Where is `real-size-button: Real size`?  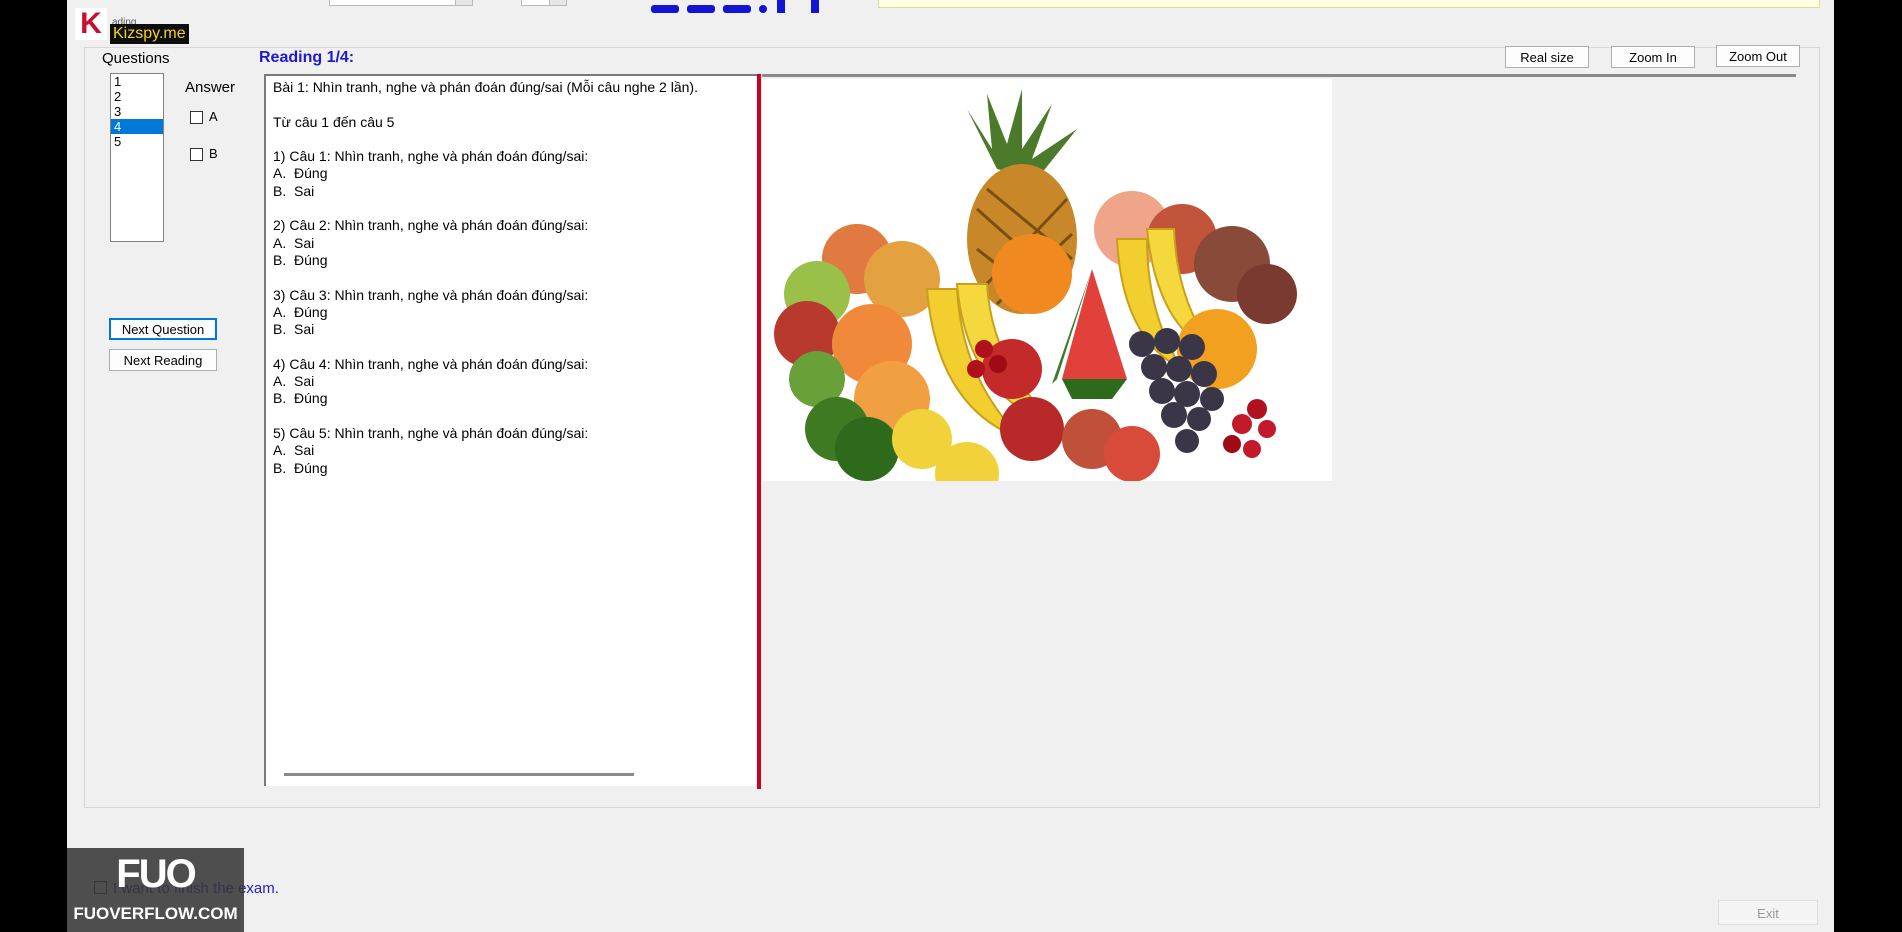
real-size-button: Real size is located at coordinates (1547, 57).